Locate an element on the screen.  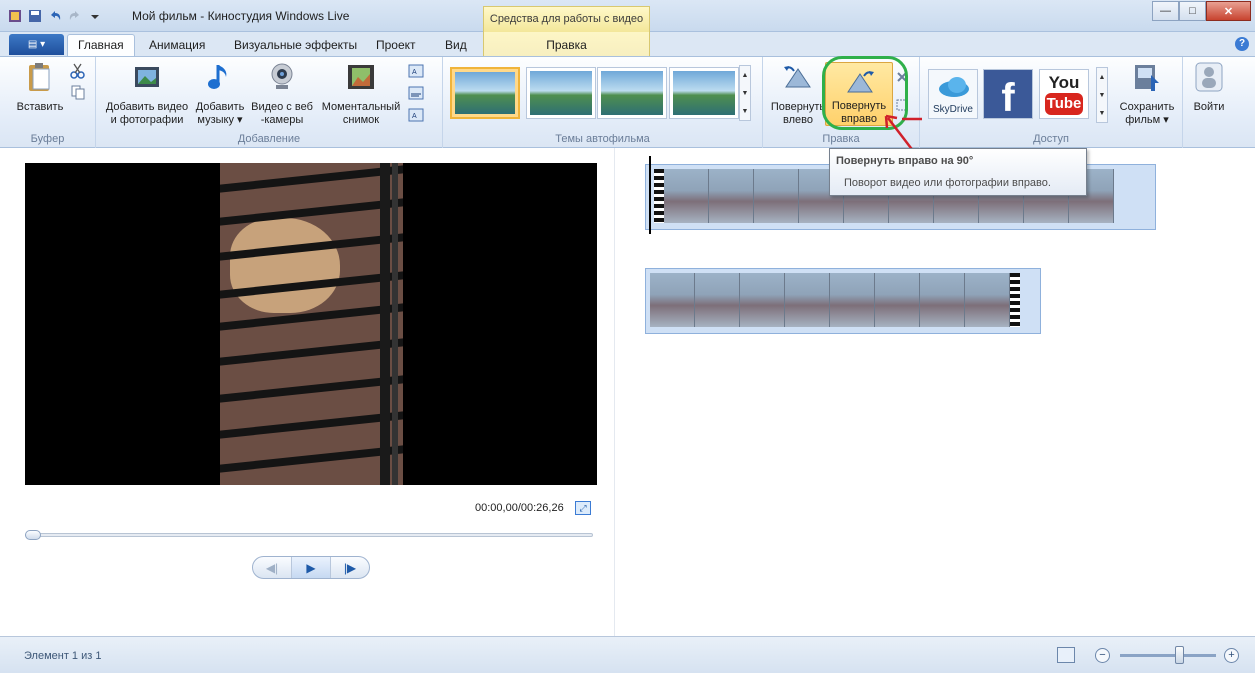
add-music-label-2: музыку ▾ is located at coordinates (220, 120).